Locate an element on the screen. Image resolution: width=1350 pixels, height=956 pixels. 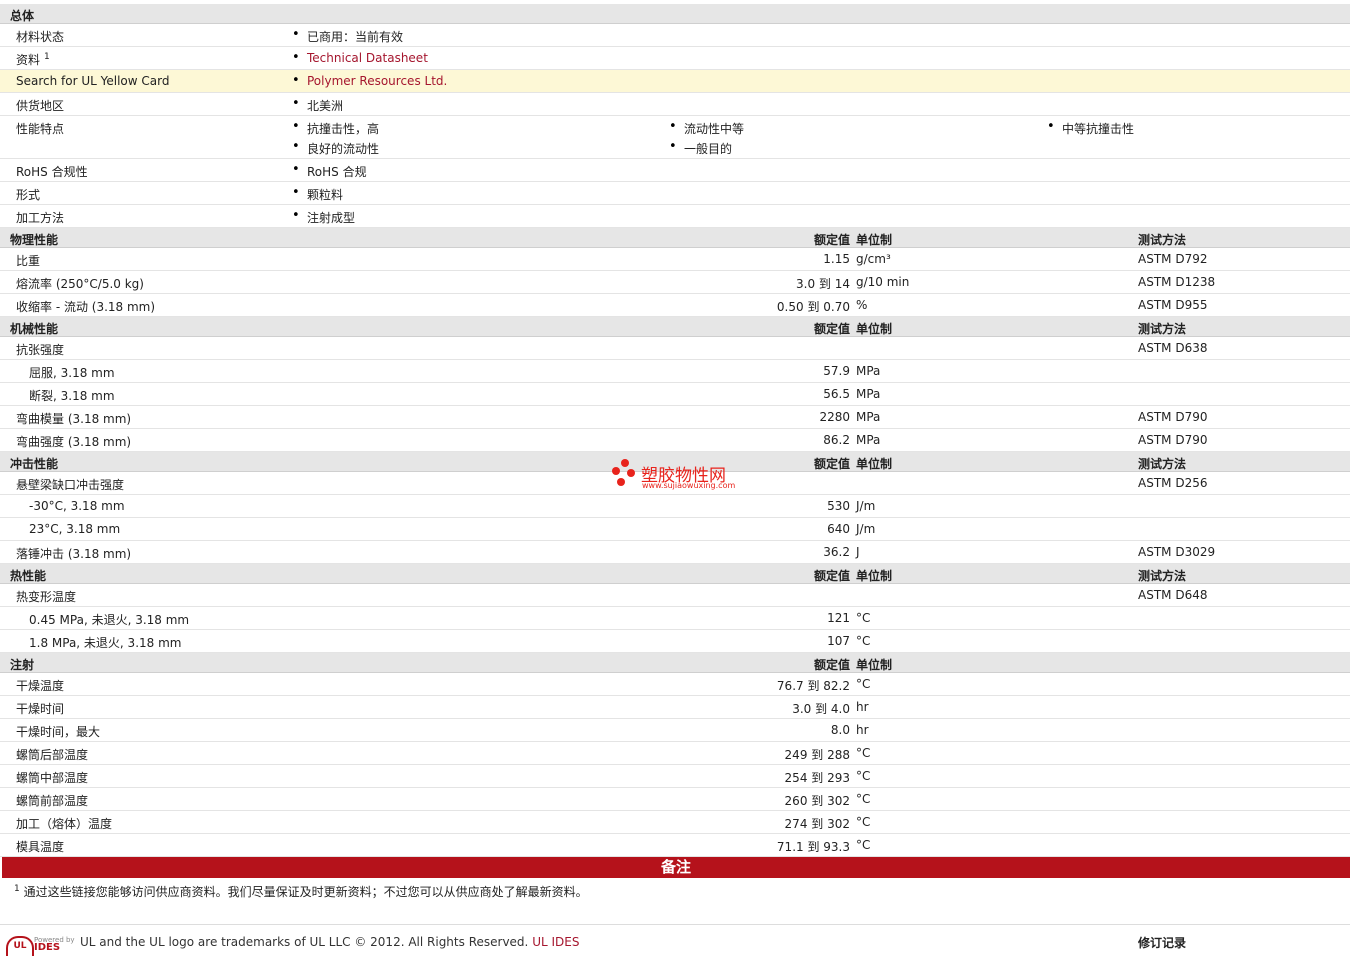
property-value: 8.0 is located at coordinates (840, 730).